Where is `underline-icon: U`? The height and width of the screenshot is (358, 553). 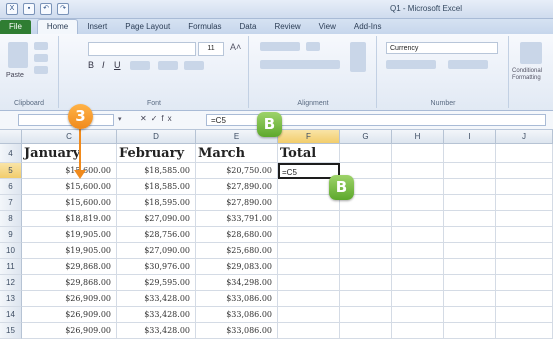 underline-icon: U is located at coordinates (117, 65).